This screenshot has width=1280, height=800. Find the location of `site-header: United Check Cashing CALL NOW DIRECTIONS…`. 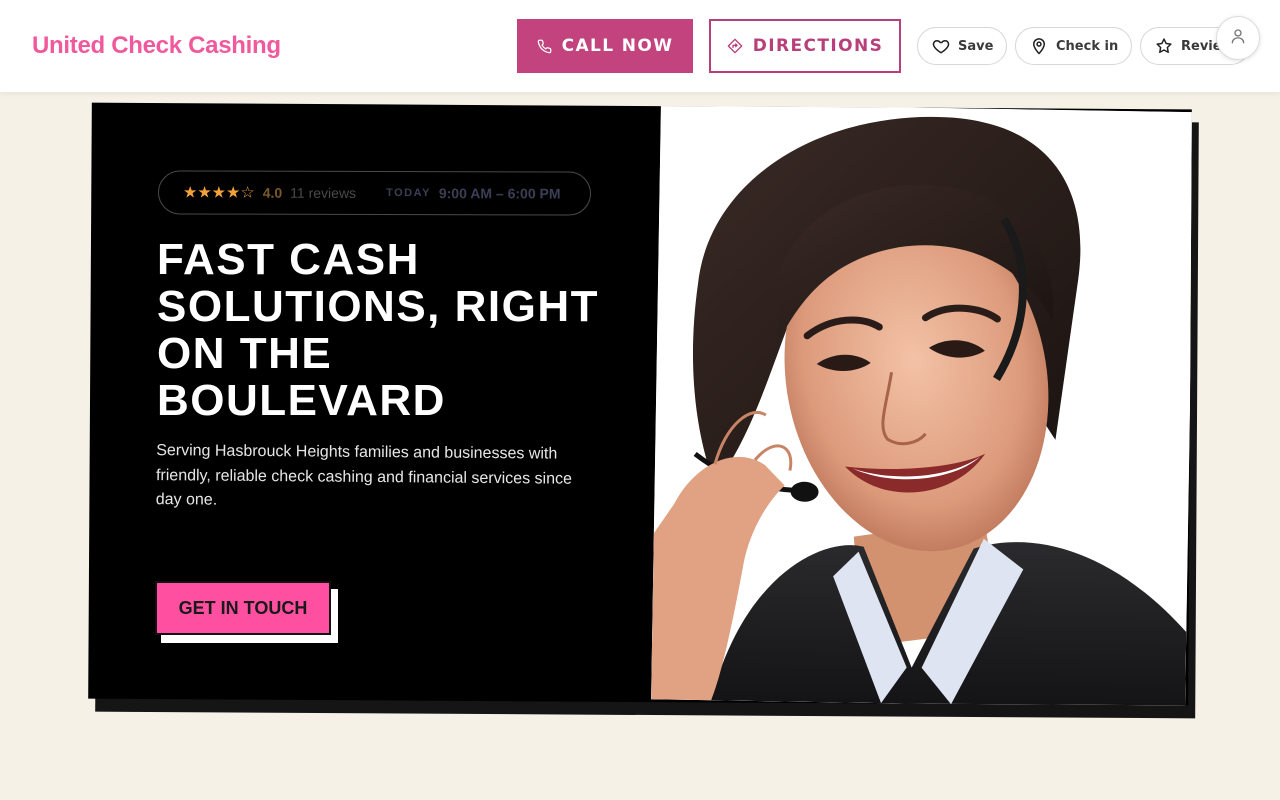

site-header: United Check Cashing CALL NOW DIRECTIONS… is located at coordinates (640, 46).